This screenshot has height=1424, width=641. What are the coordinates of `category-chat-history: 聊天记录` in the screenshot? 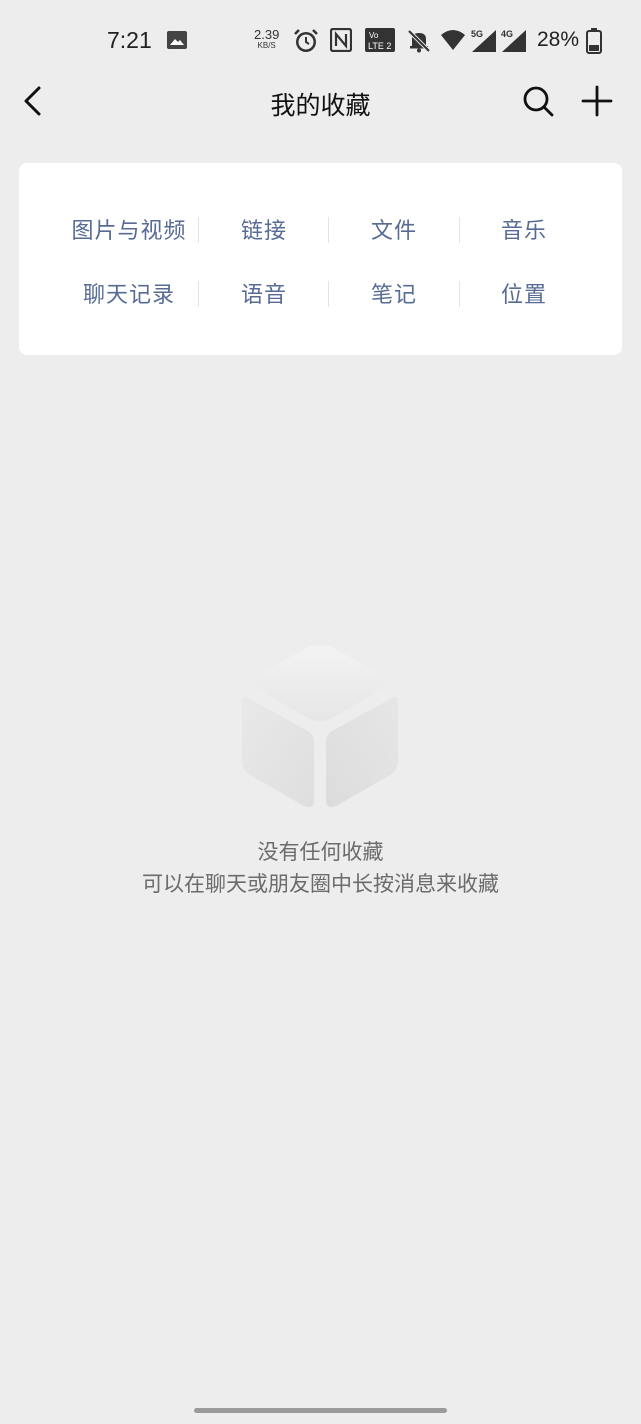 It's located at (129, 293).